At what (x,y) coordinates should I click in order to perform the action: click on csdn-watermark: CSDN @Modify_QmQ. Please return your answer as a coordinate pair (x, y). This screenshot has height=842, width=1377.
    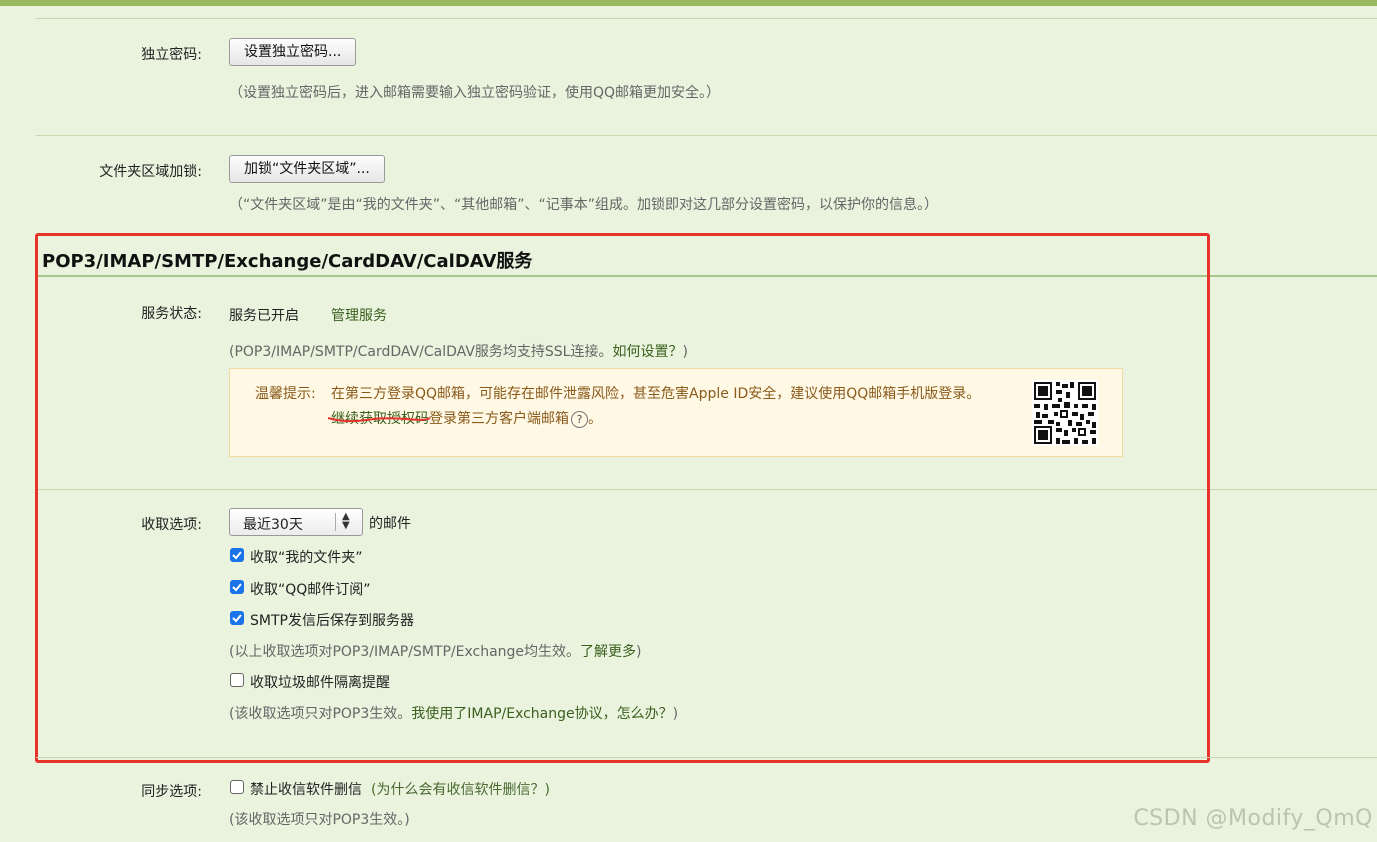
    Looking at the image, I should click on (1253, 818).